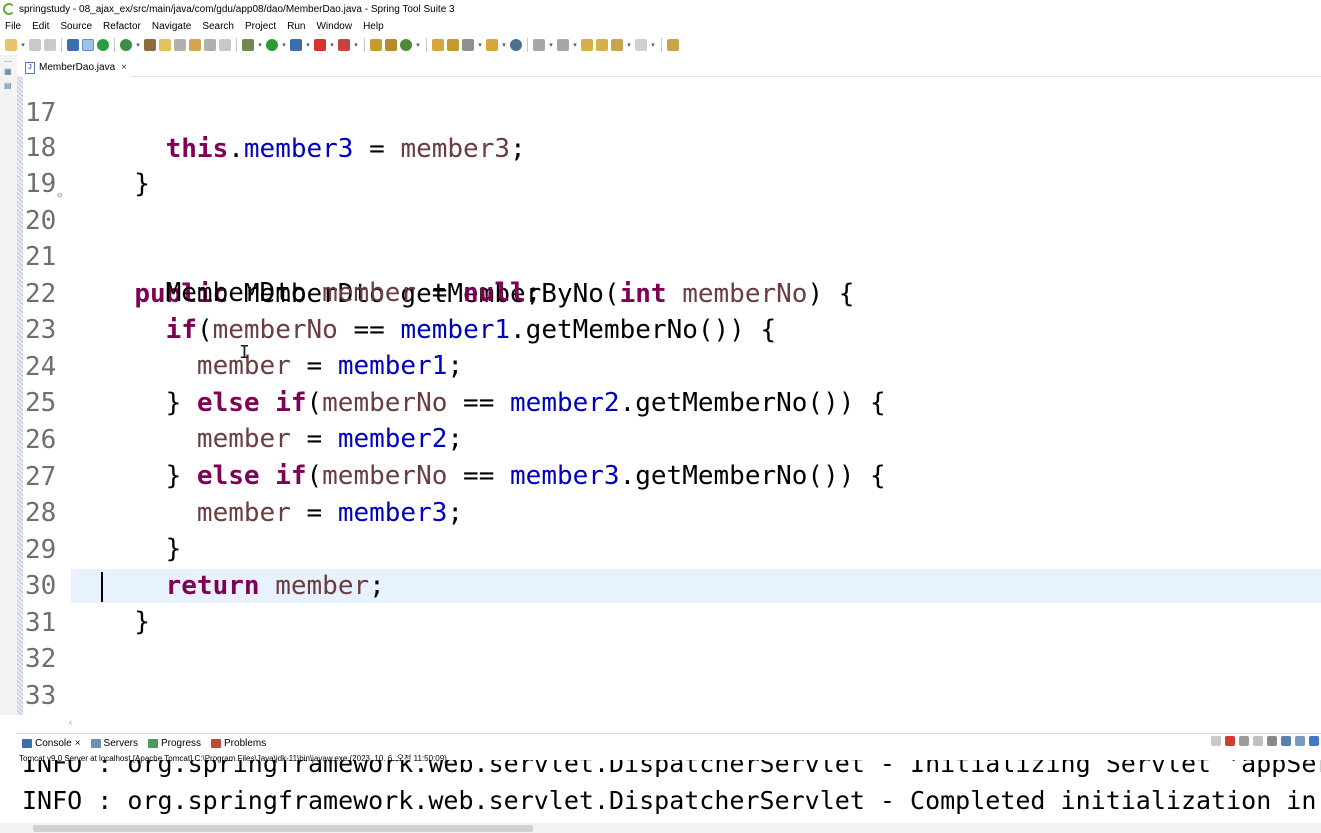 This screenshot has height=833, width=1321. I want to click on menu-project: Project, so click(260, 26).